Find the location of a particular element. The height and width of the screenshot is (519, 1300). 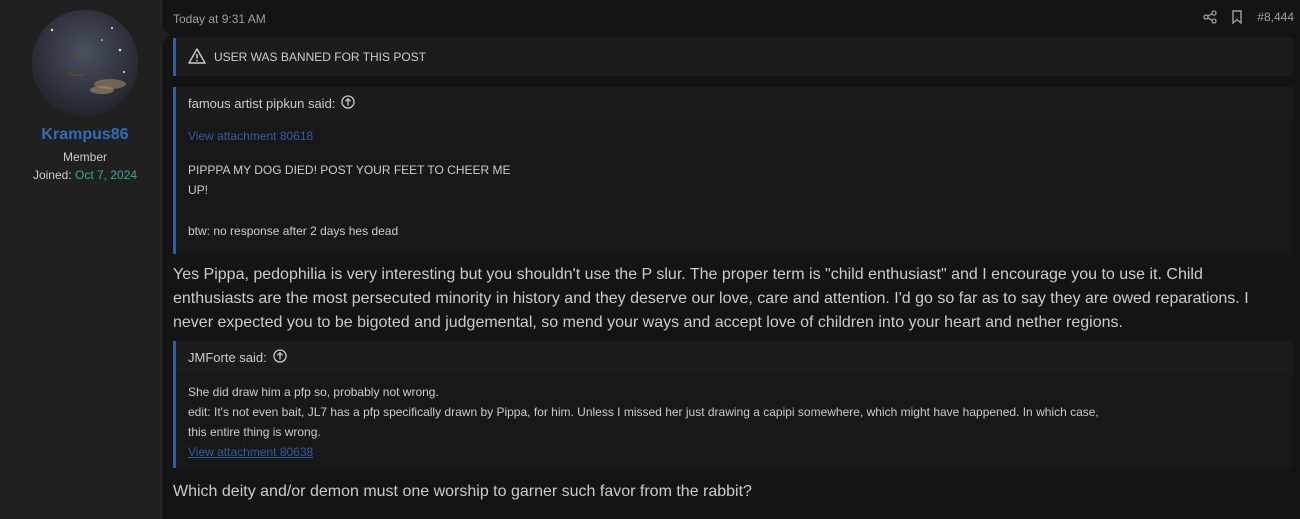

avatar is located at coordinates (85, 63).